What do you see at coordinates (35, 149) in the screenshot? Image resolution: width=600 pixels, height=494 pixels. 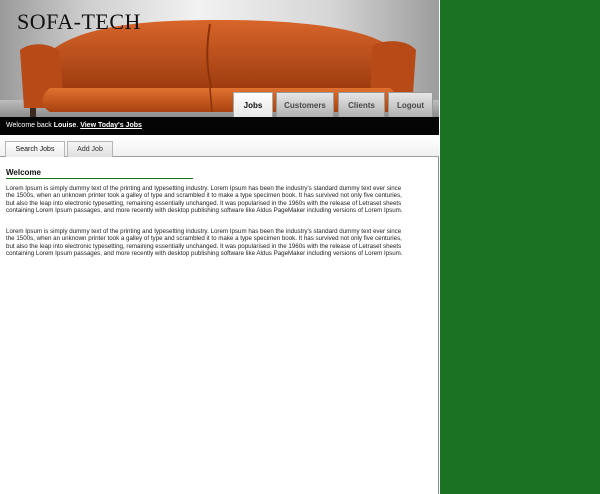 I see `subtab-search-jobs: Search Jobs` at bounding box center [35, 149].